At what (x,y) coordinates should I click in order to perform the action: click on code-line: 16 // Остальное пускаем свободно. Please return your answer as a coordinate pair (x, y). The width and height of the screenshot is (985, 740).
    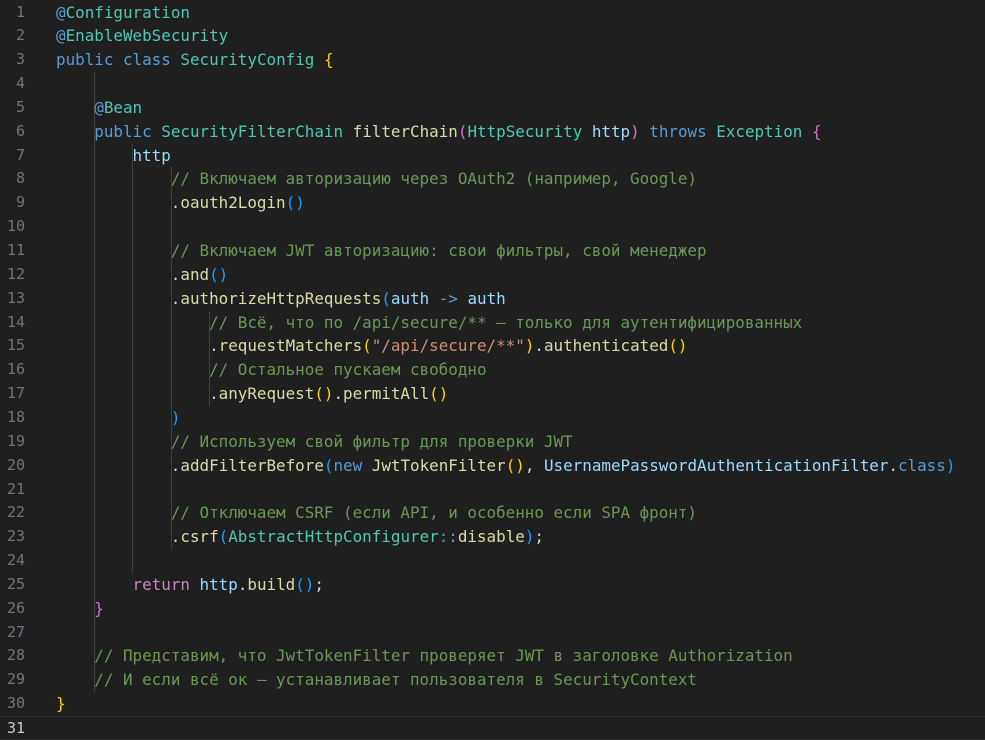
    Looking at the image, I should click on (492, 370).